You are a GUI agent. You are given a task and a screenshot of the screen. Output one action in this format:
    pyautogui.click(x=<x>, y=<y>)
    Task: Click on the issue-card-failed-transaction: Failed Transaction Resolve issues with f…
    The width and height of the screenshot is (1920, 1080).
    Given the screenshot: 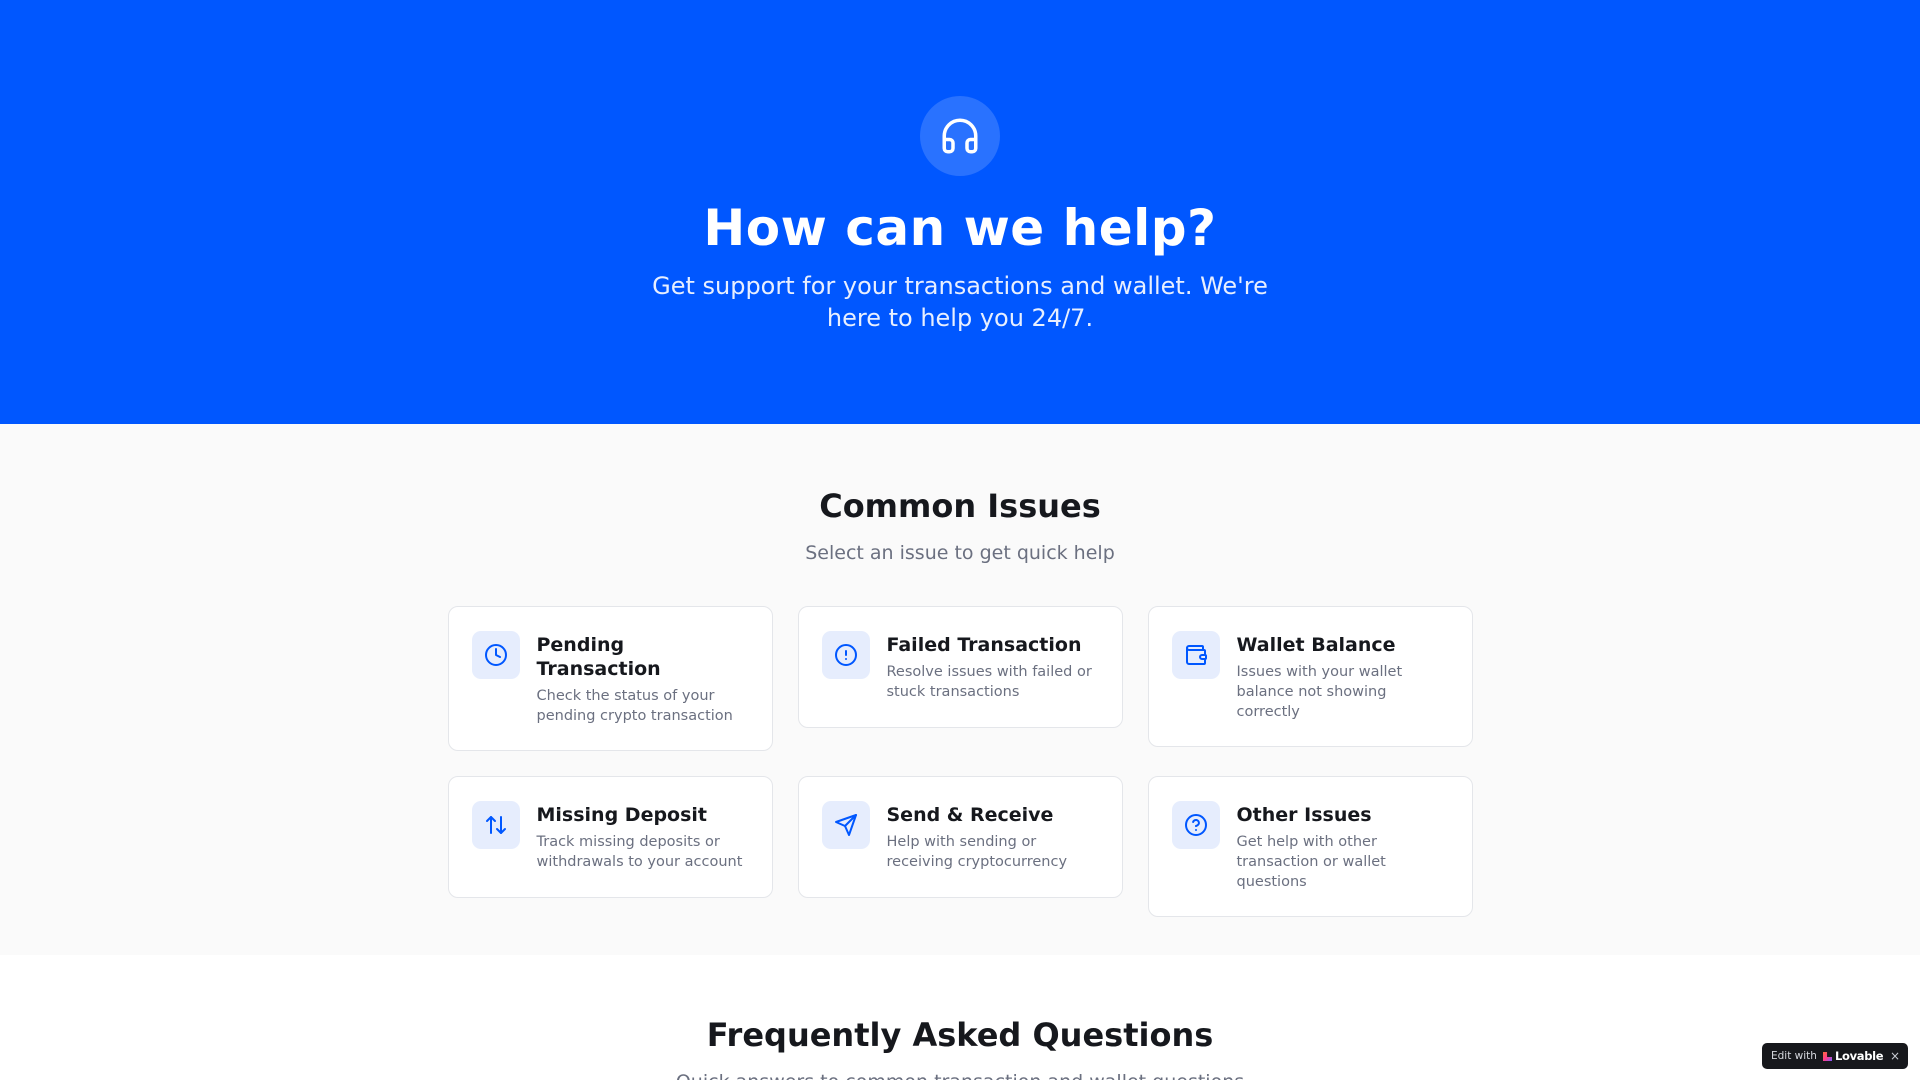 What is the action you would take?
    pyautogui.click(x=960, y=667)
    